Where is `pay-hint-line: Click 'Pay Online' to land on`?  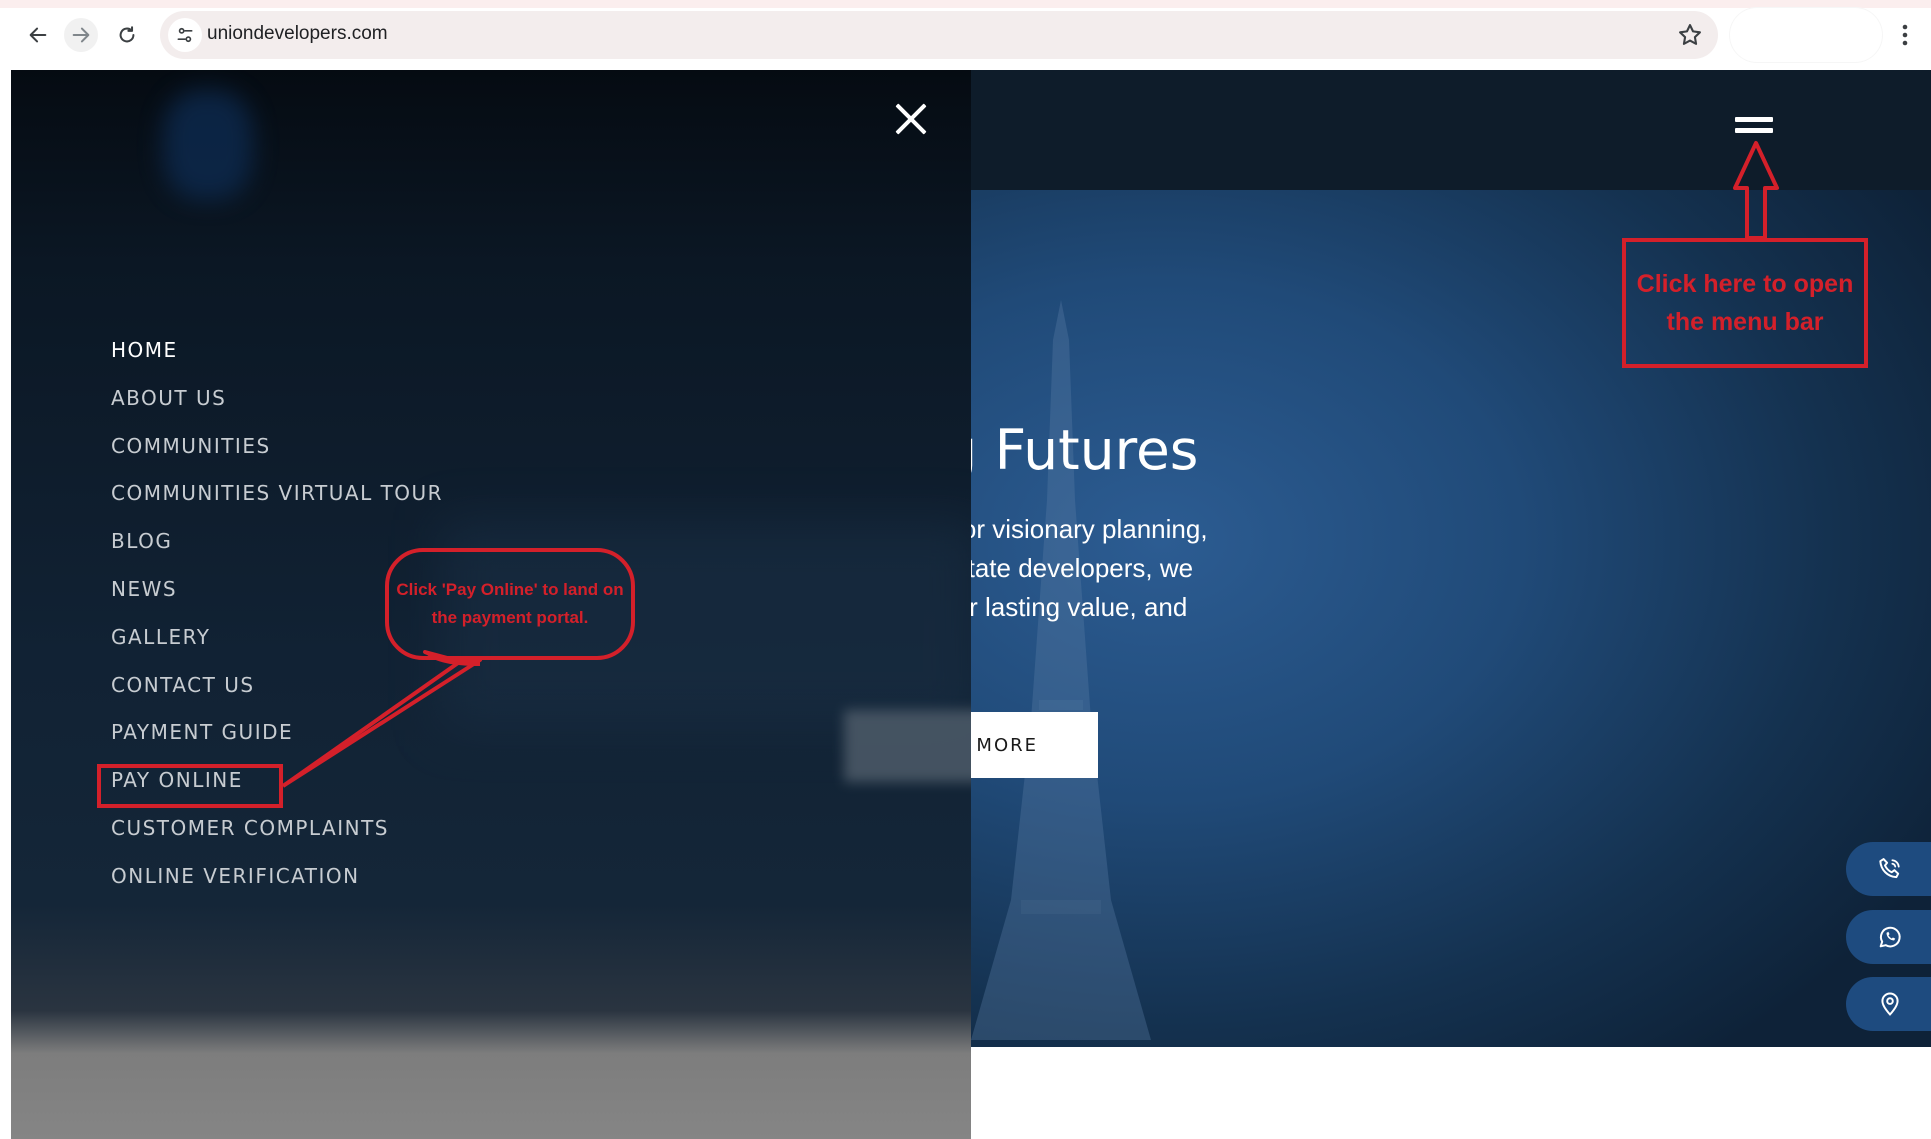 pay-hint-line: Click 'Pay Online' to land on is located at coordinates (510, 589).